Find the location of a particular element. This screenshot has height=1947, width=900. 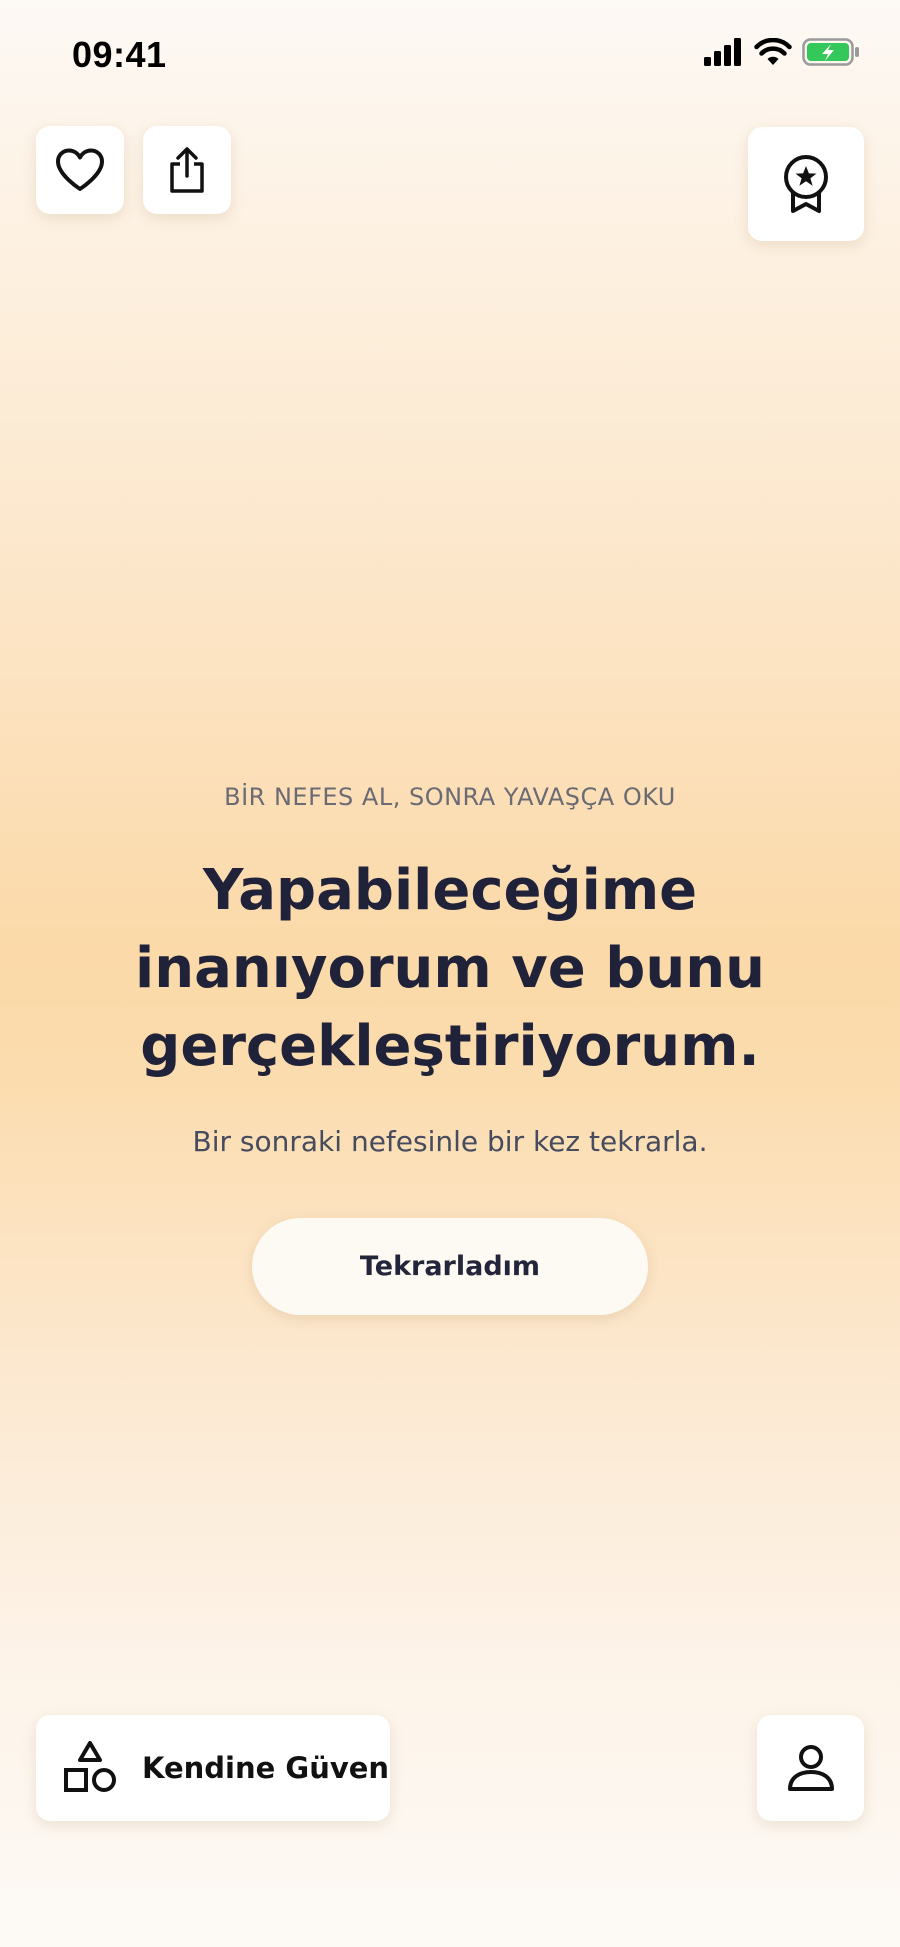

status-bar: 09:41 is located at coordinates (450, 56).